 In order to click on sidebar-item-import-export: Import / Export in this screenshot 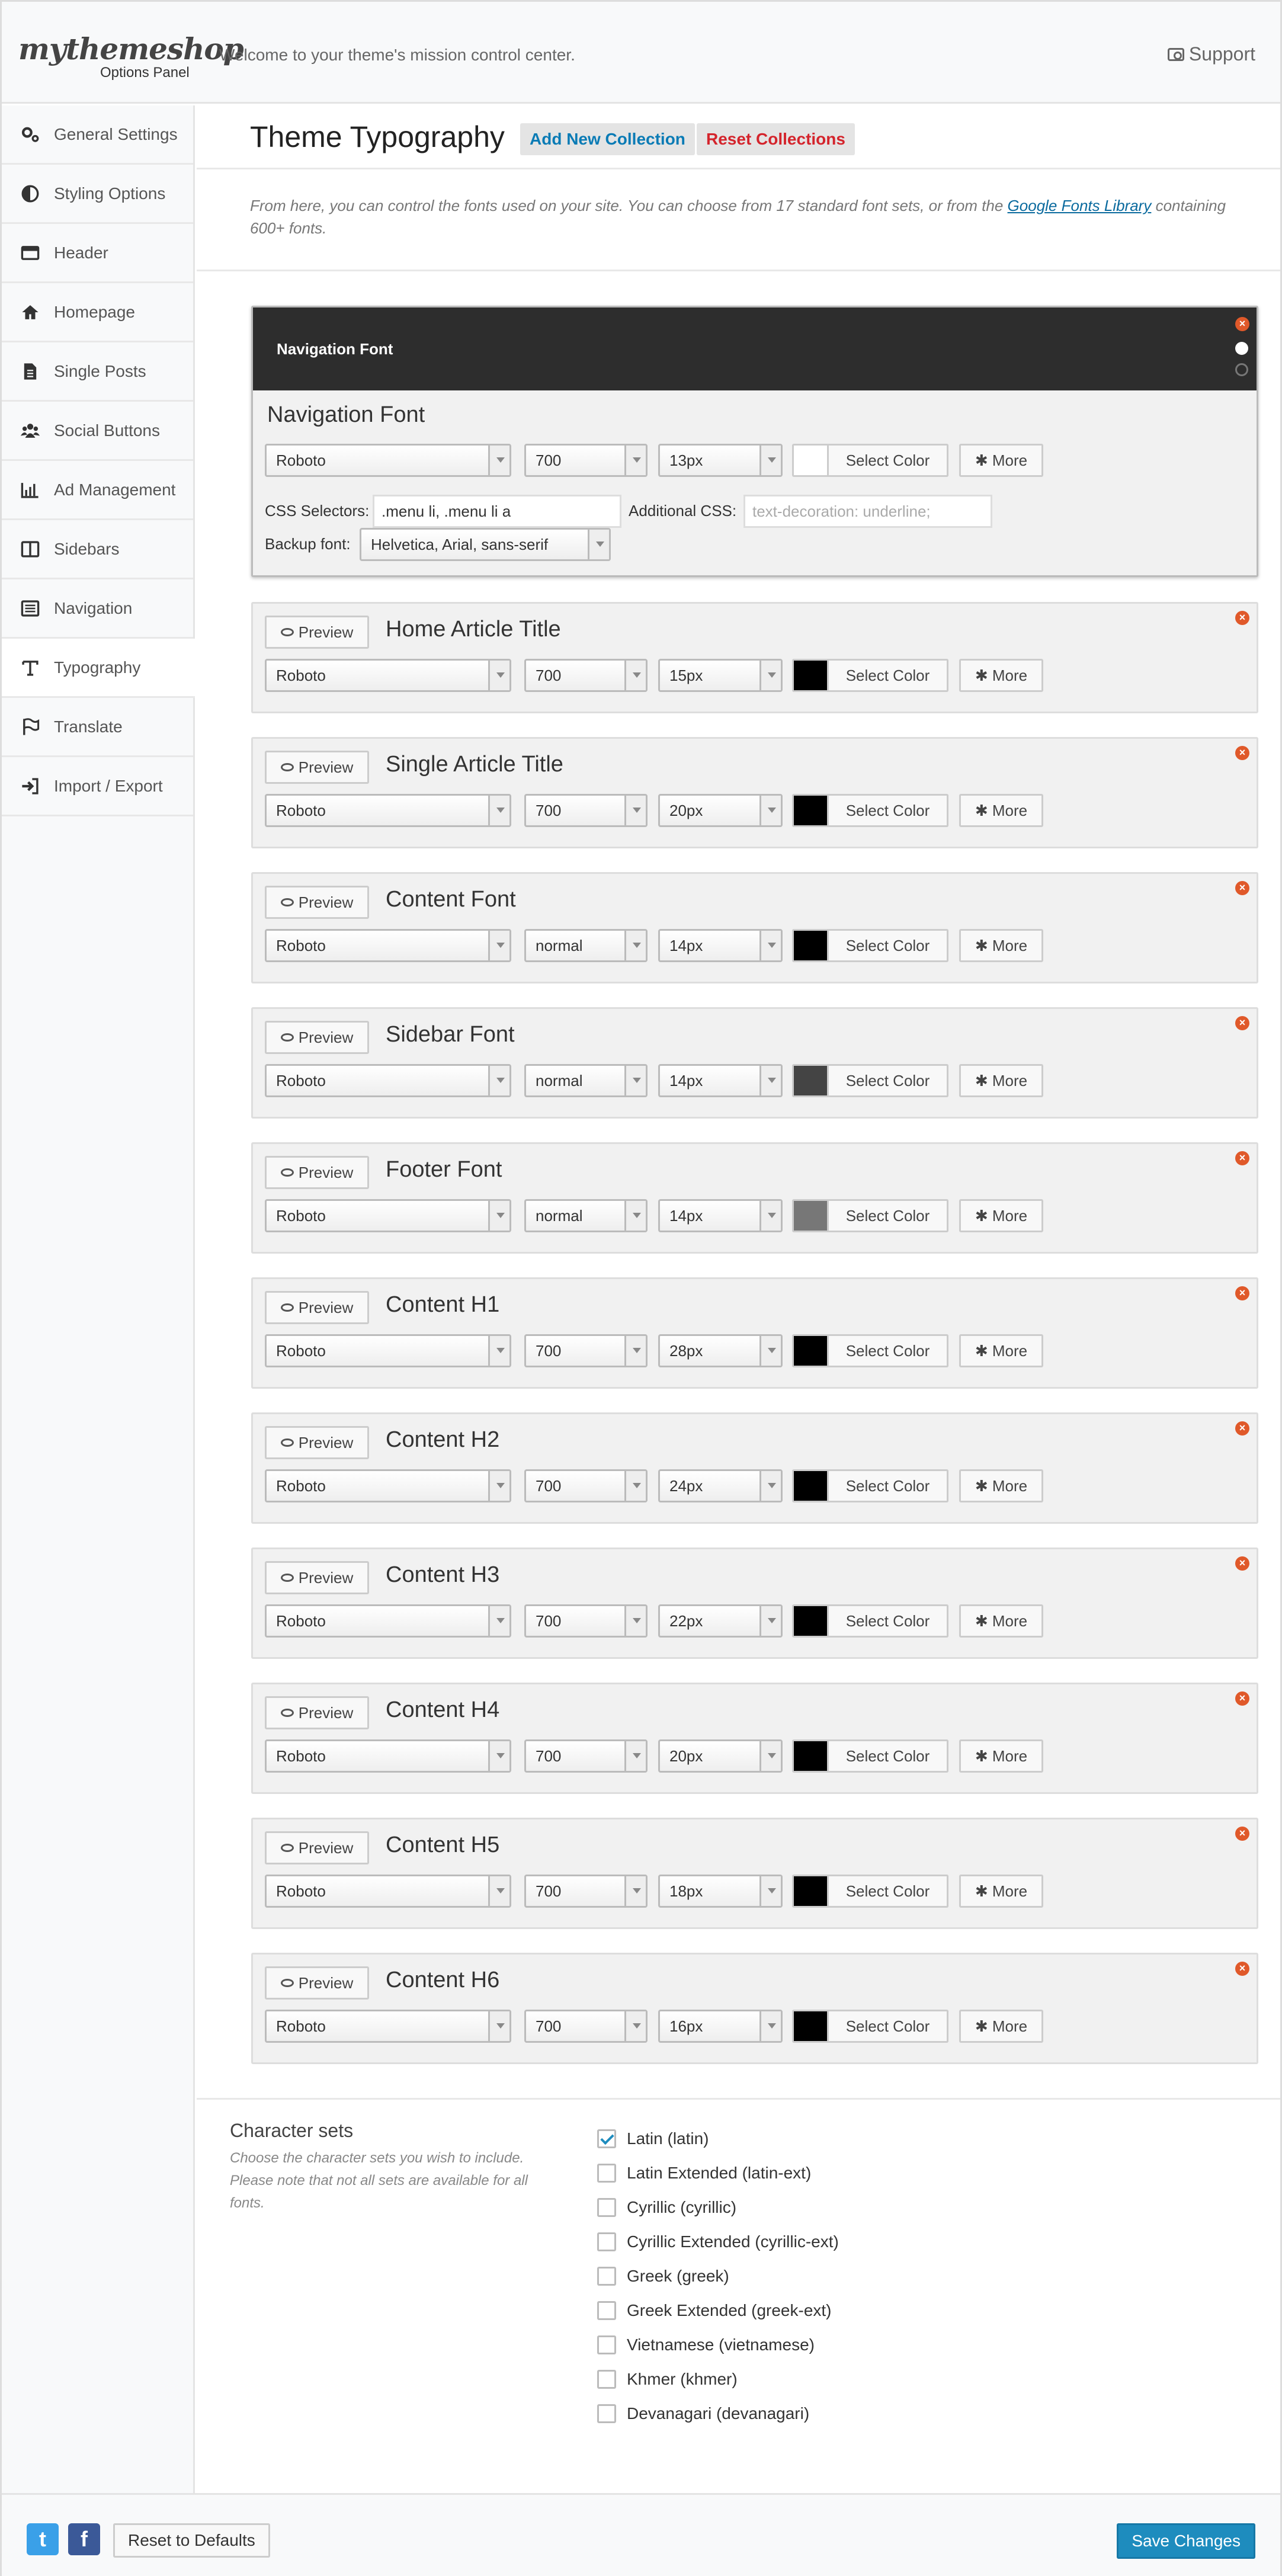, I will do `click(97, 787)`.